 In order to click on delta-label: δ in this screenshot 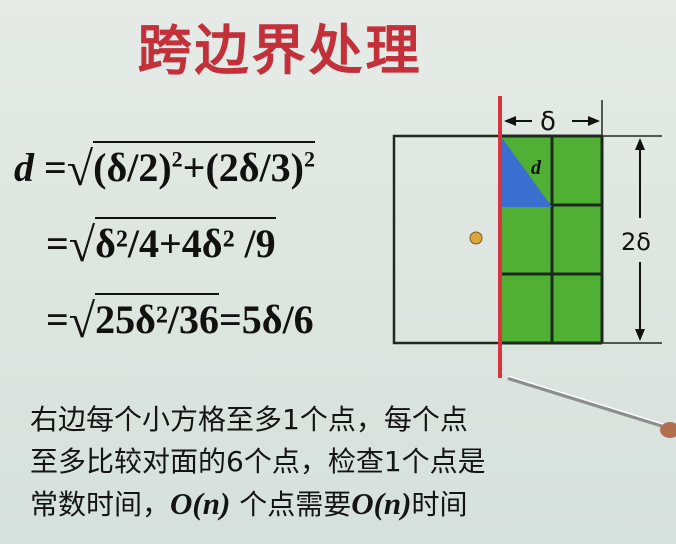, I will do `click(548, 122)`.